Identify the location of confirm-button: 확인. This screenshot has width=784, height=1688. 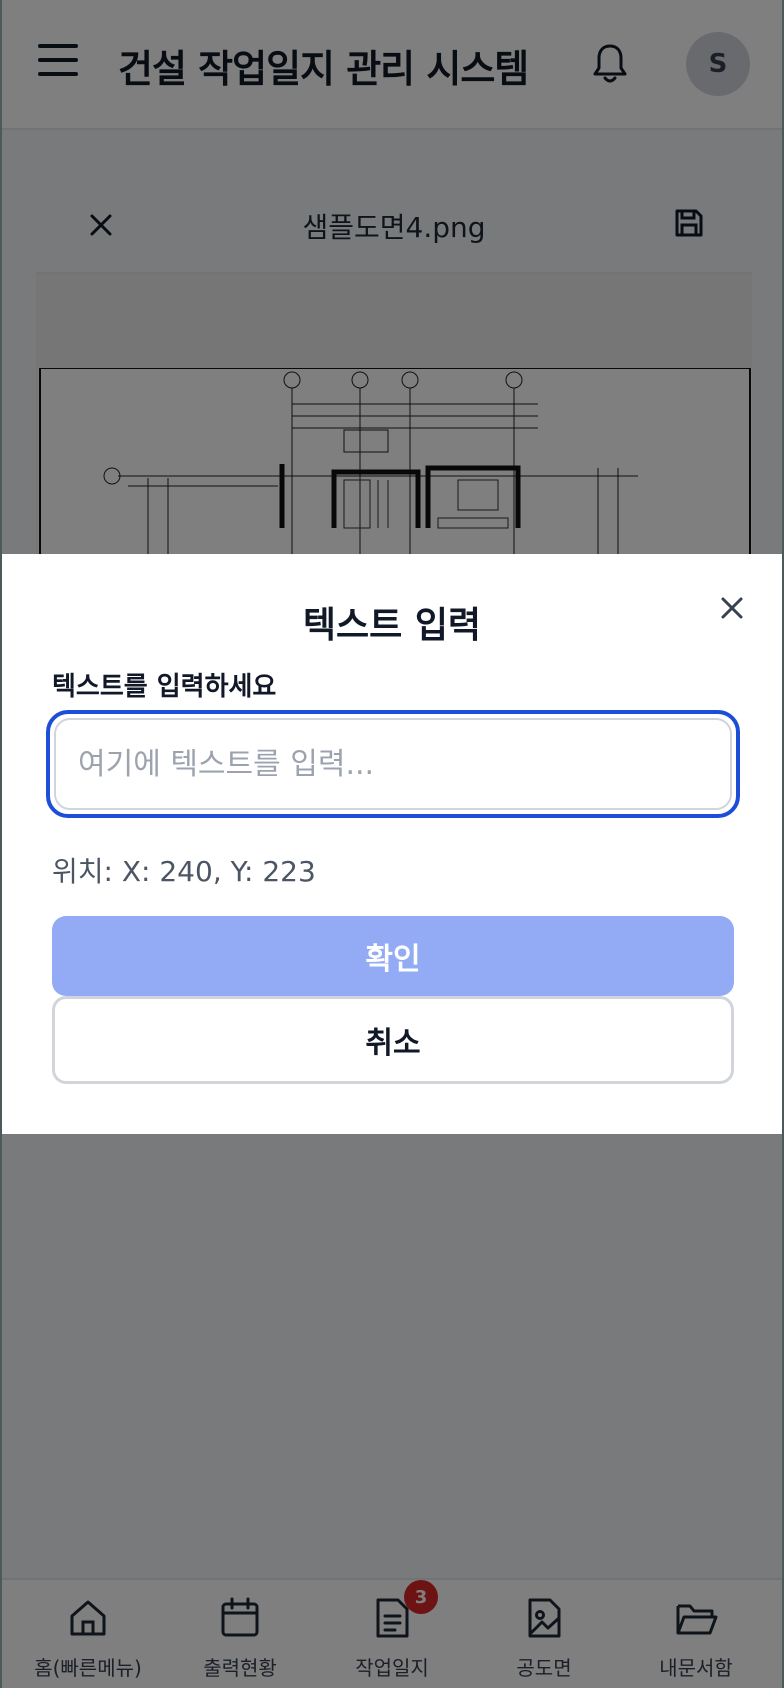
(393, 956).